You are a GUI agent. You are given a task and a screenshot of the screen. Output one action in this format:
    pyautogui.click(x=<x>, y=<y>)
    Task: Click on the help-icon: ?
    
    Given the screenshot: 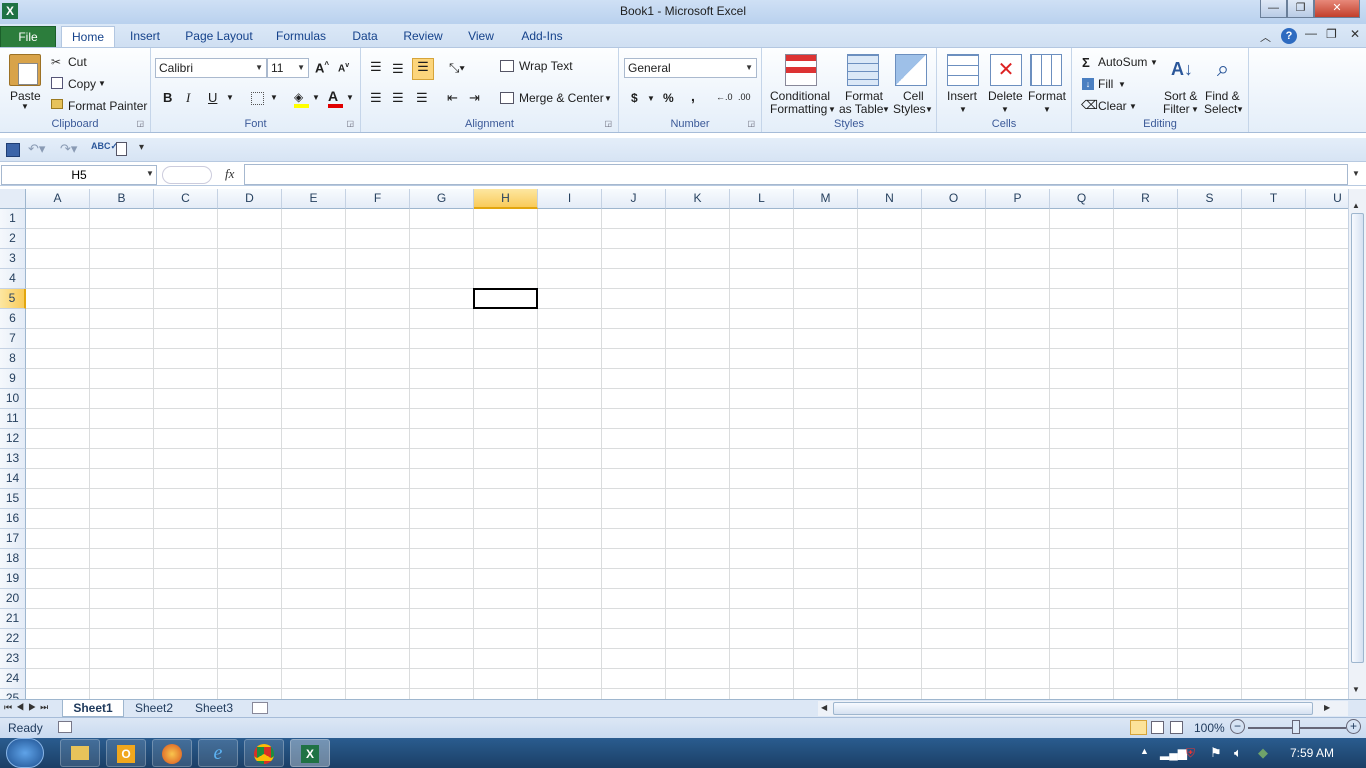 What is the action you would take?
    pyautogui.click(x=1289, y=36)
    